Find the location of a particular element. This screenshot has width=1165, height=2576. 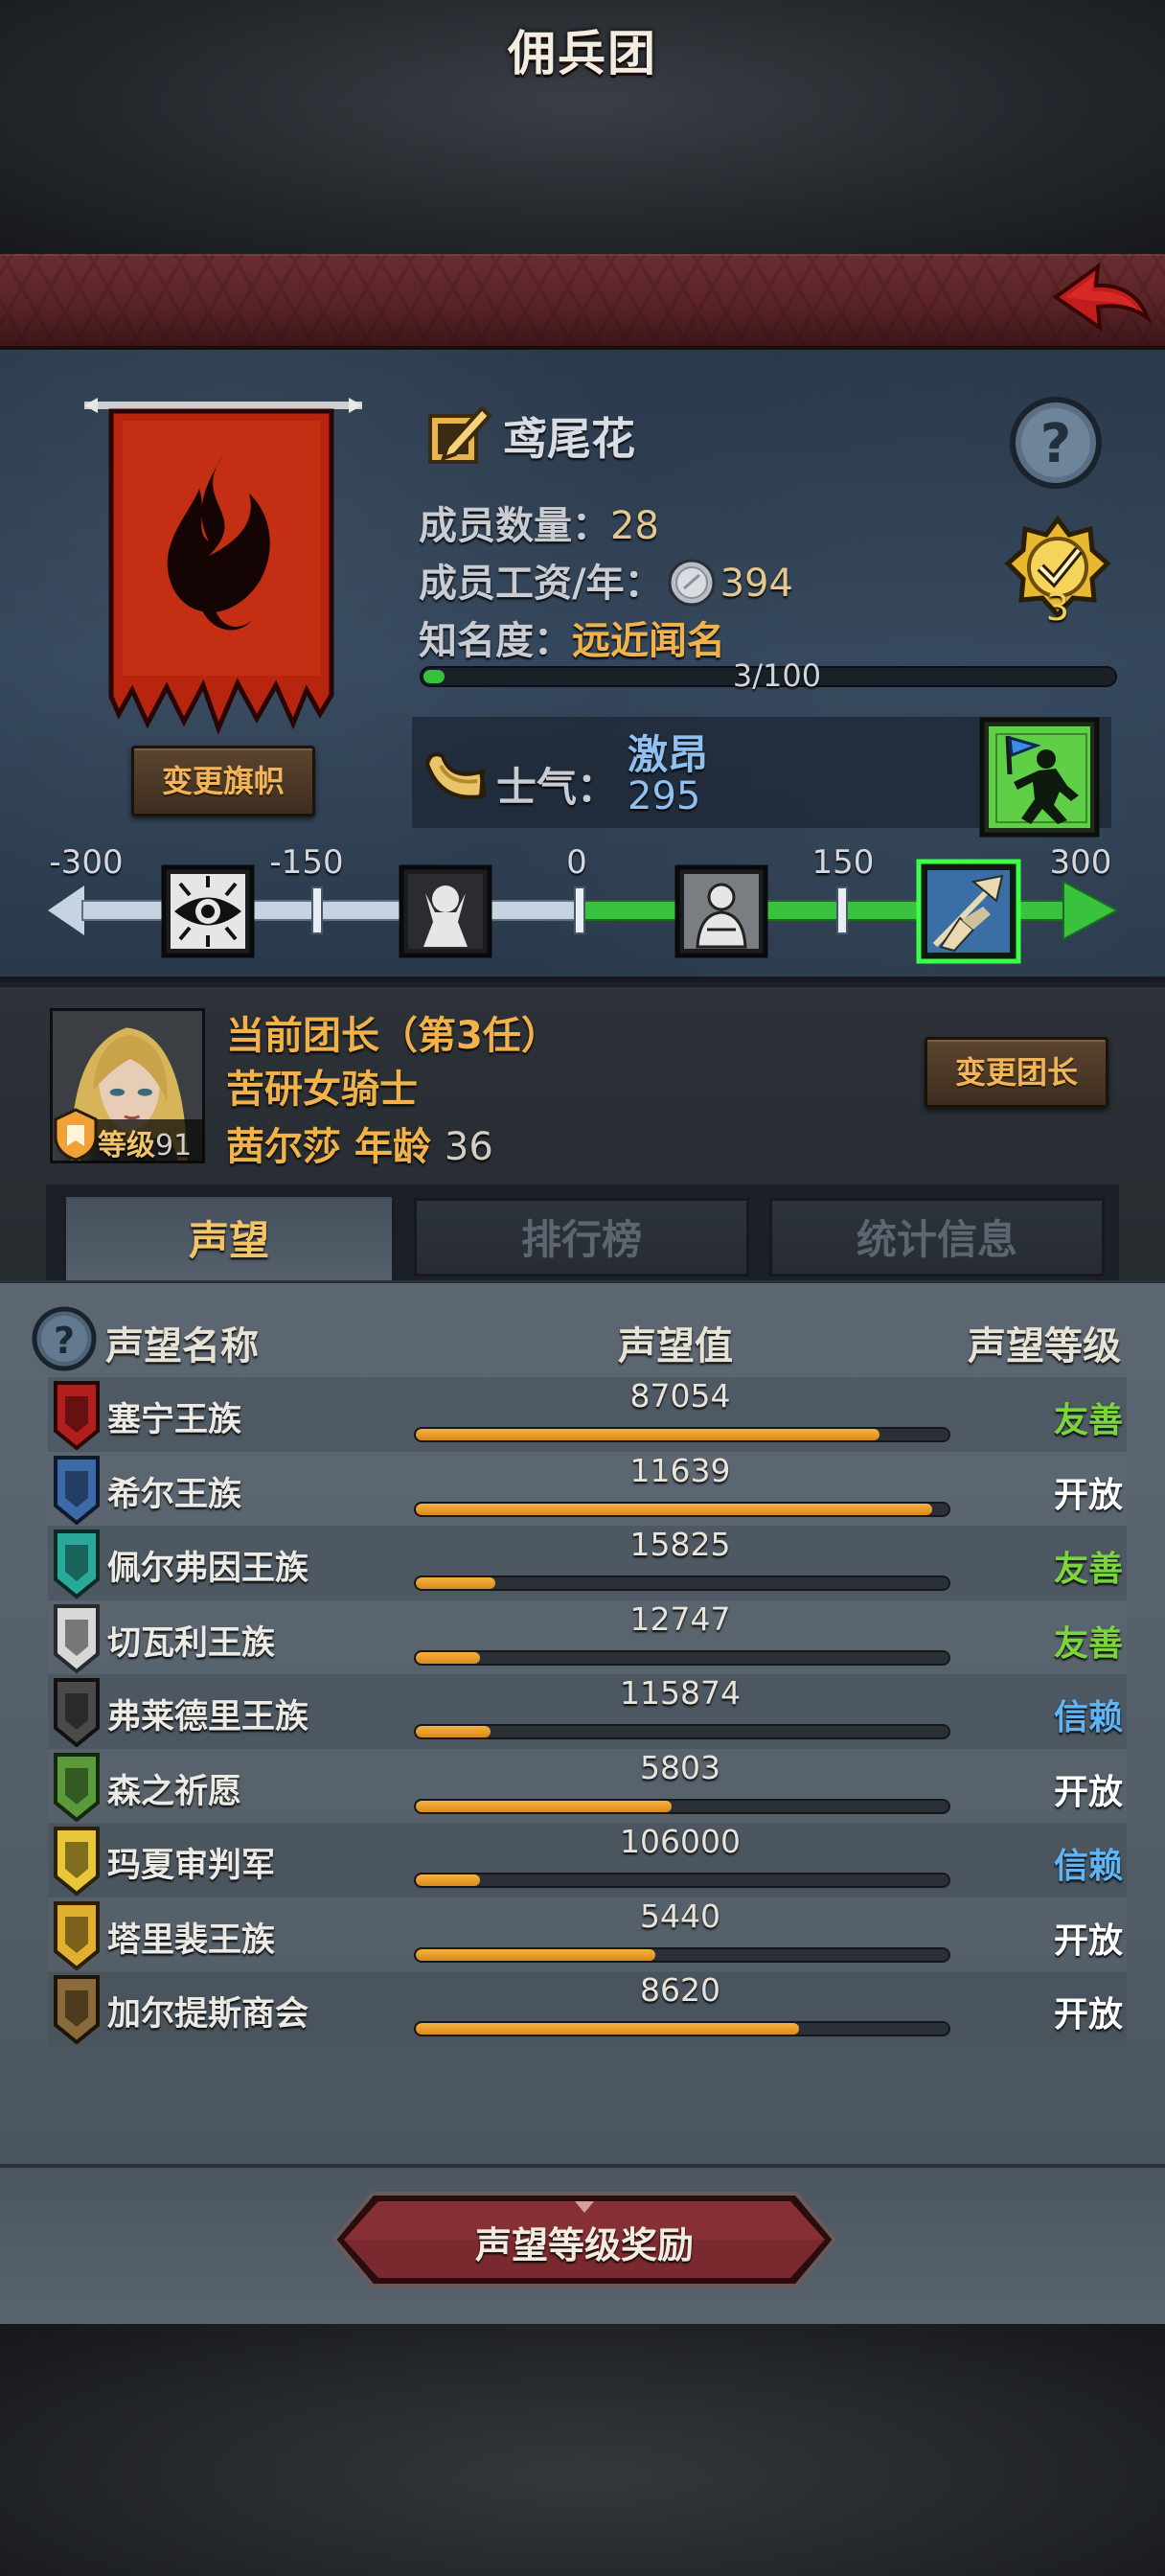

morale-panic-eye-icon is located at coordinates (208, 911).